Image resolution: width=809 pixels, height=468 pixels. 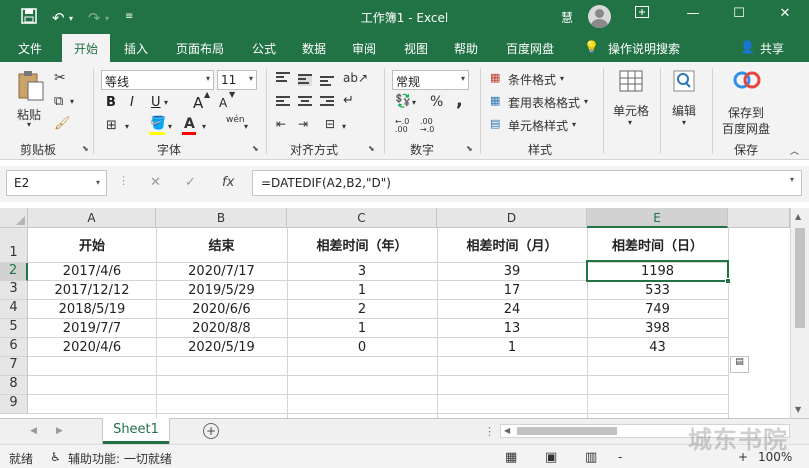 What do you see at coordinates (189, 124) in the screenshot?
I see `font-color-icon: A` at bounding box center [189, 124].